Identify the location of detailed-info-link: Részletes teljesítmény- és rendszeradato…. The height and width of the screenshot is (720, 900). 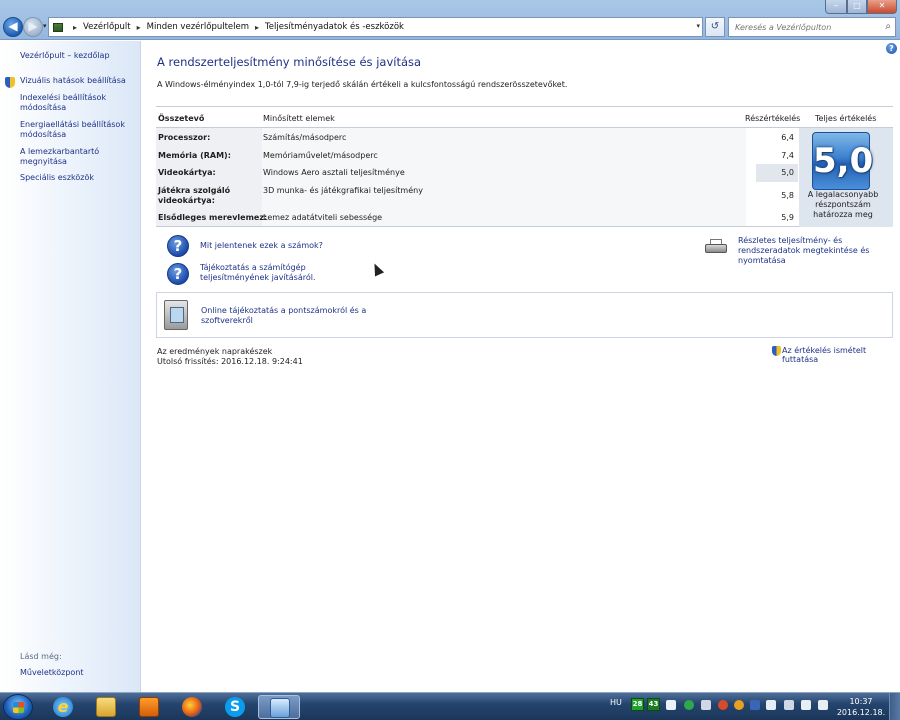
(818, 251).